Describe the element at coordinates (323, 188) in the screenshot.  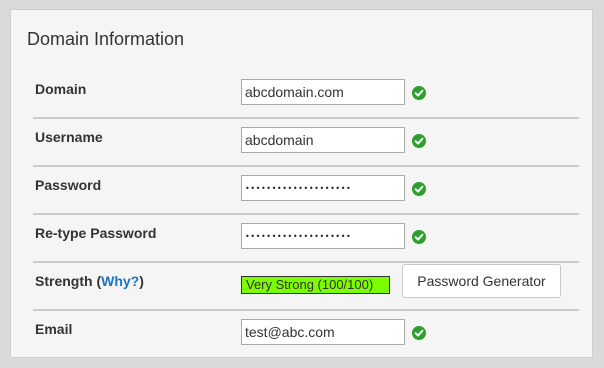
I see `password-input` at that location.